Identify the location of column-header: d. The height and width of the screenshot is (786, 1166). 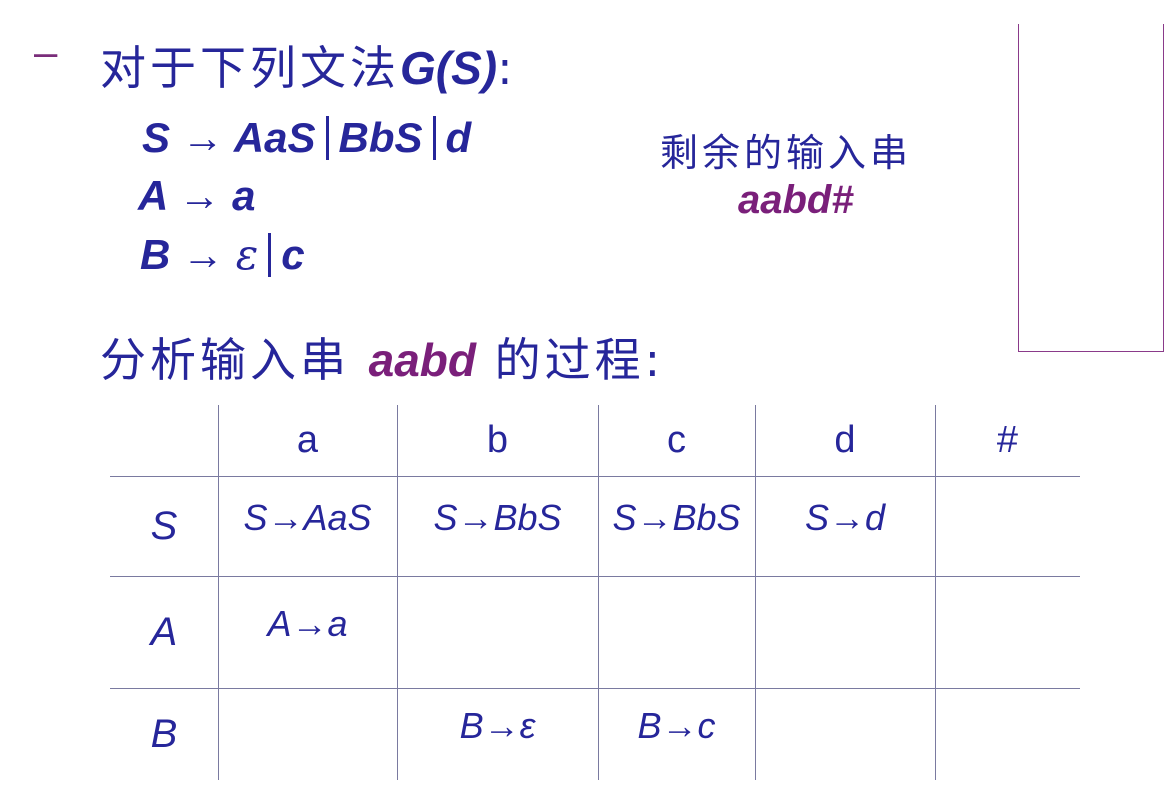
(845, 440).